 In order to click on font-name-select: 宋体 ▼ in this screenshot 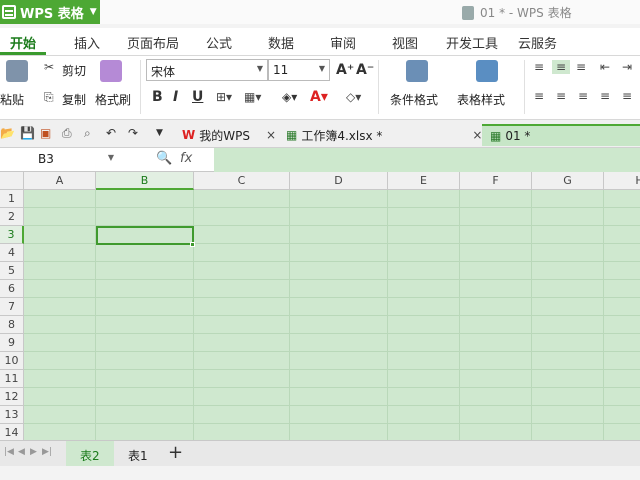, I will do `click(207, 70)`.